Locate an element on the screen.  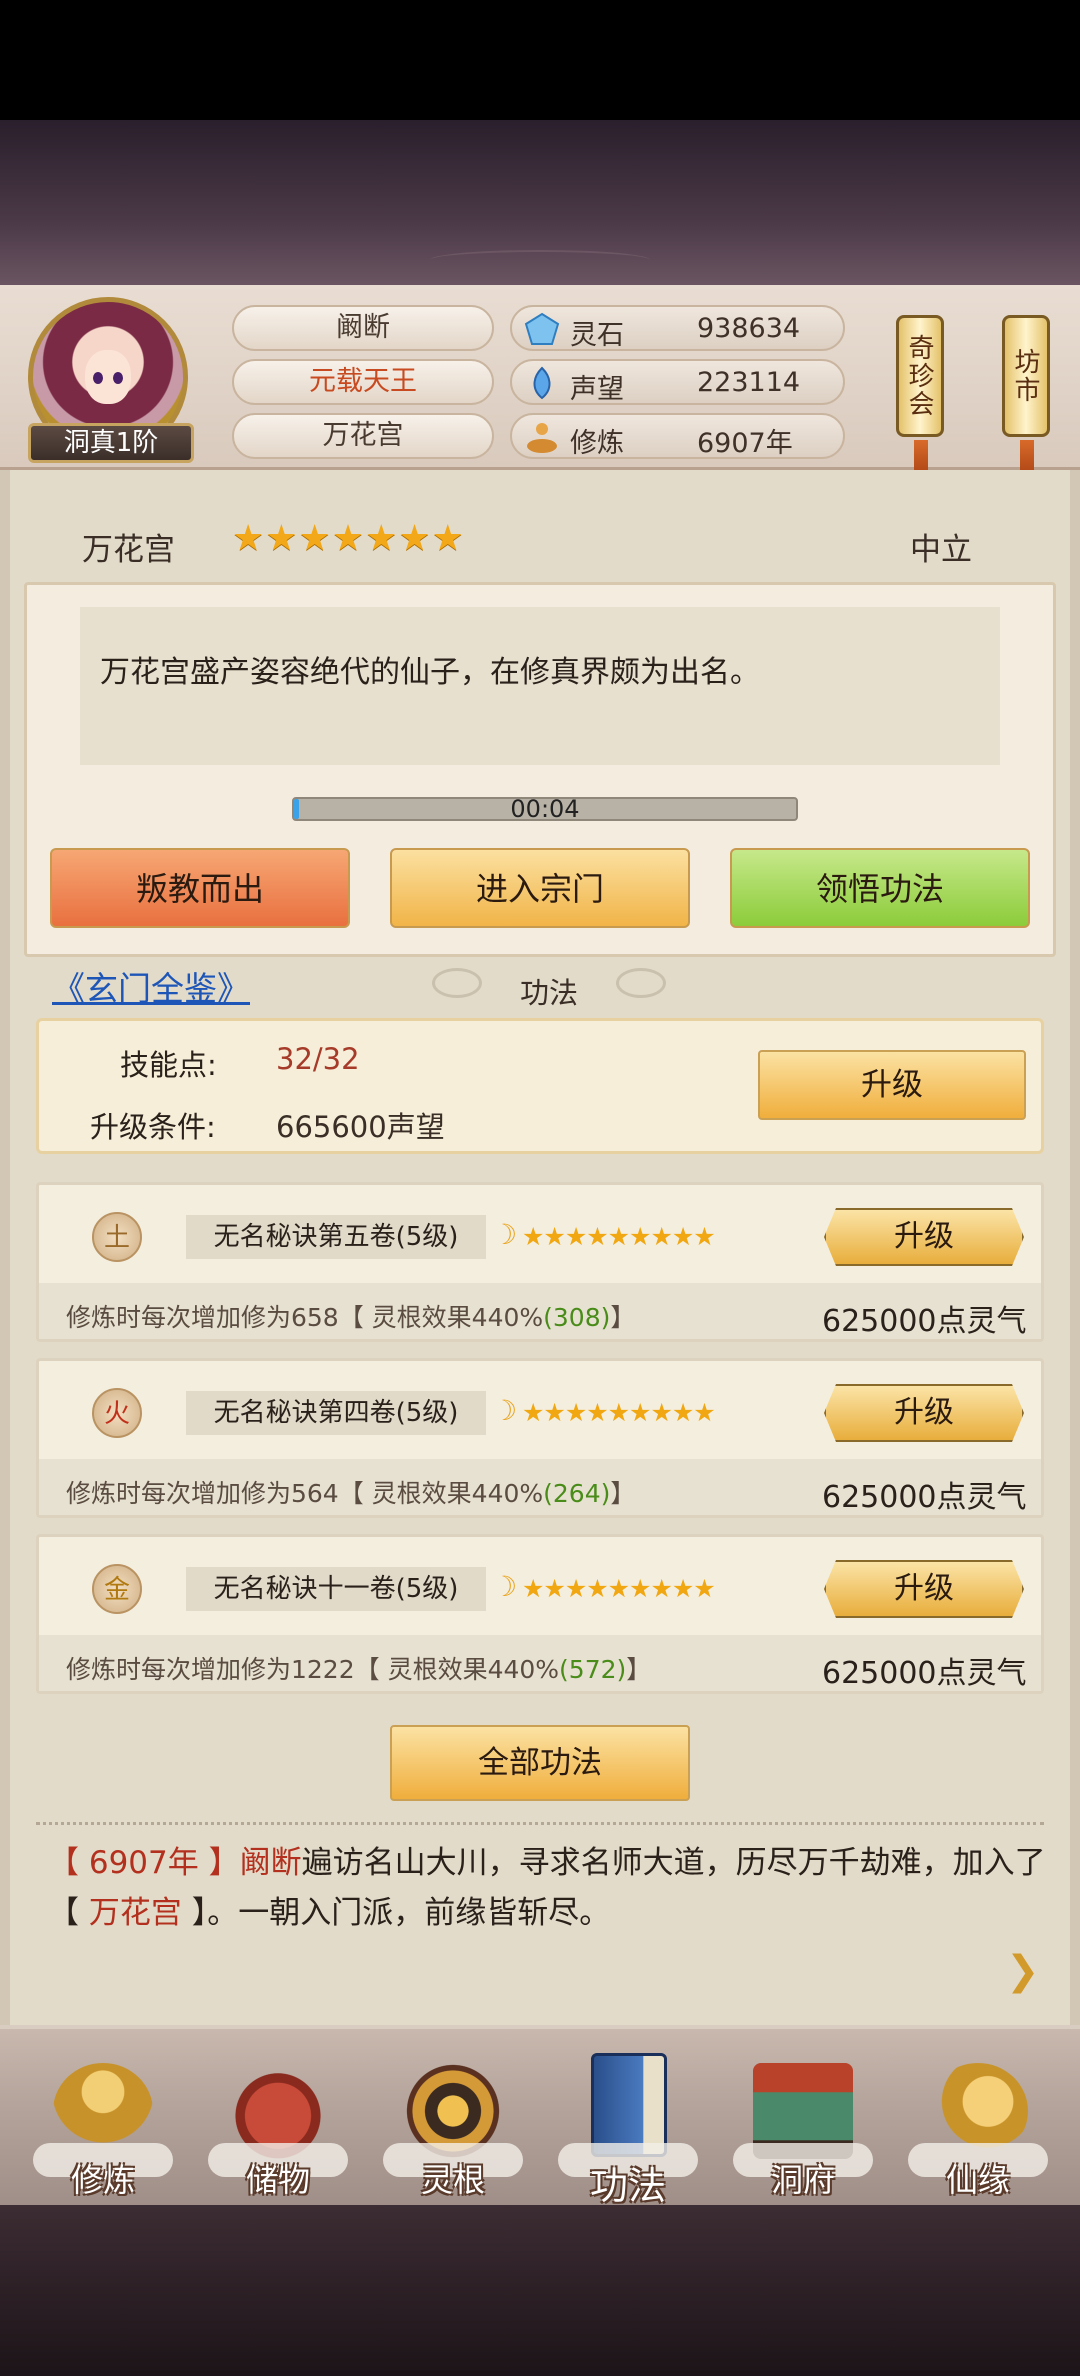
cultivation-icon is located at coordinates (542, 438).